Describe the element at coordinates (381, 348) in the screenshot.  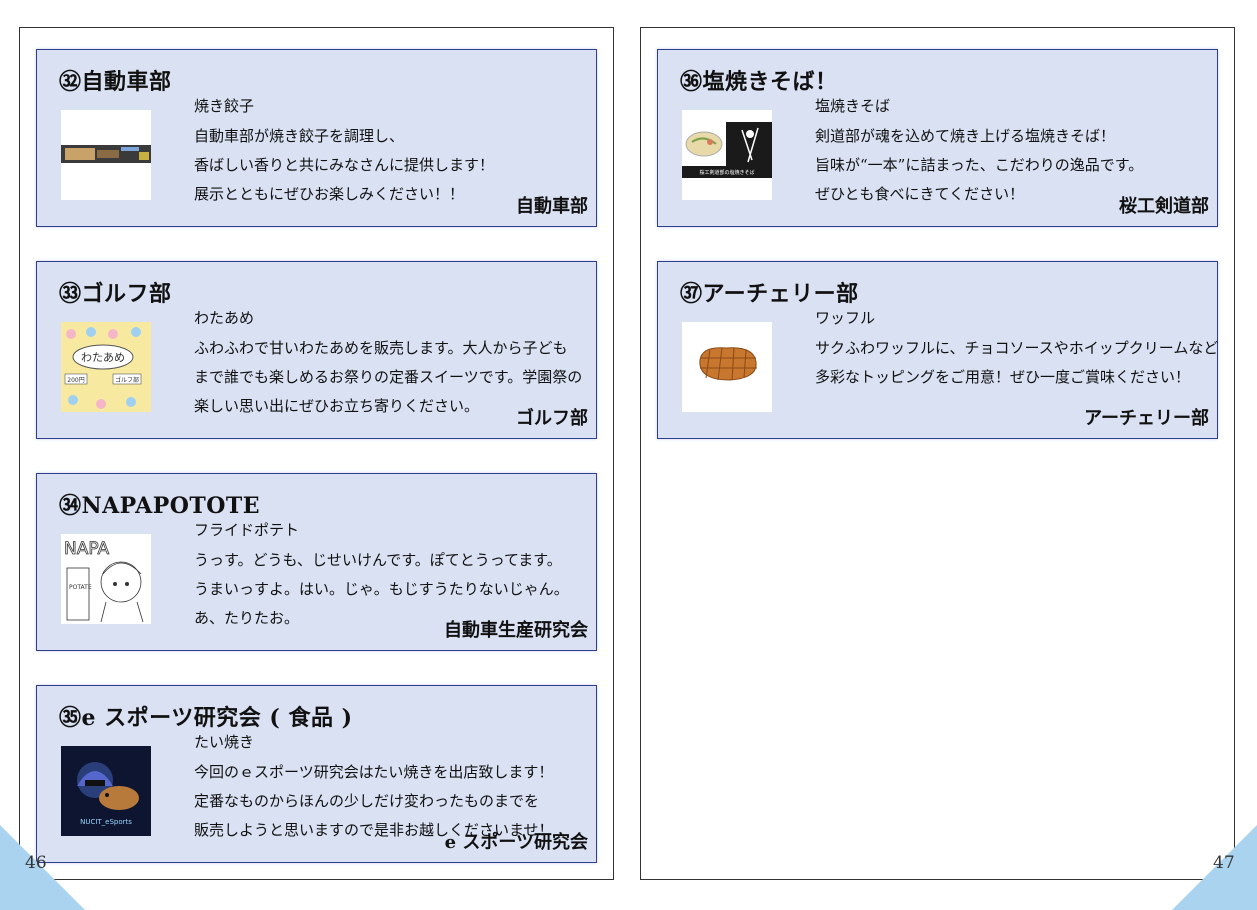
I see `description-line: ふわふわで甘いわたあめを販売します。大人から子ども` at that location.